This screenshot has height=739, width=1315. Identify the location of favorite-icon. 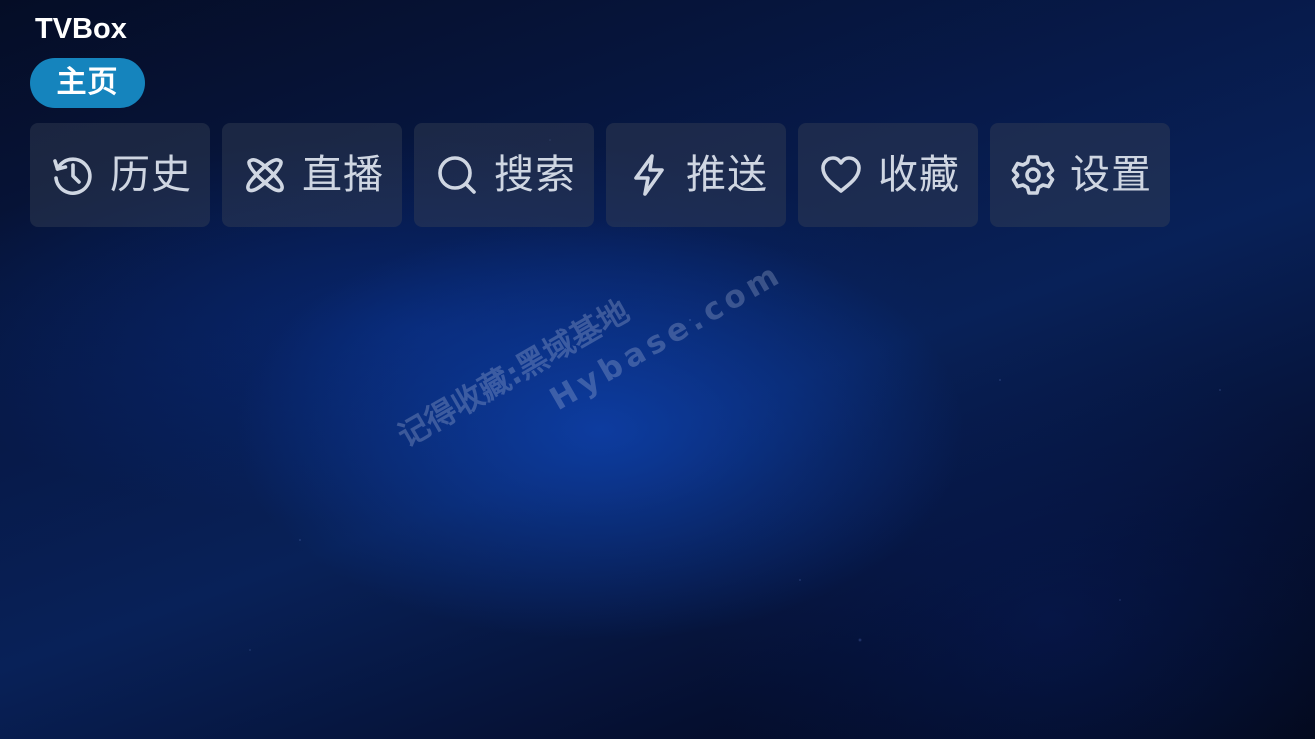
(841, 175).